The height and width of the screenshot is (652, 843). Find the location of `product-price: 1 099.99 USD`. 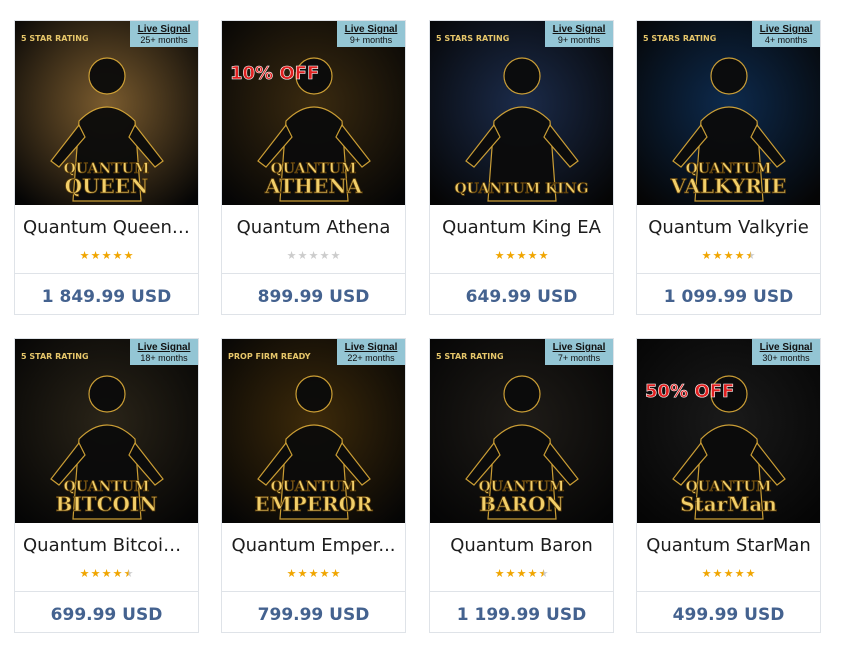

product-price: 1 099.99 USD is located at coordinates (728, 297).